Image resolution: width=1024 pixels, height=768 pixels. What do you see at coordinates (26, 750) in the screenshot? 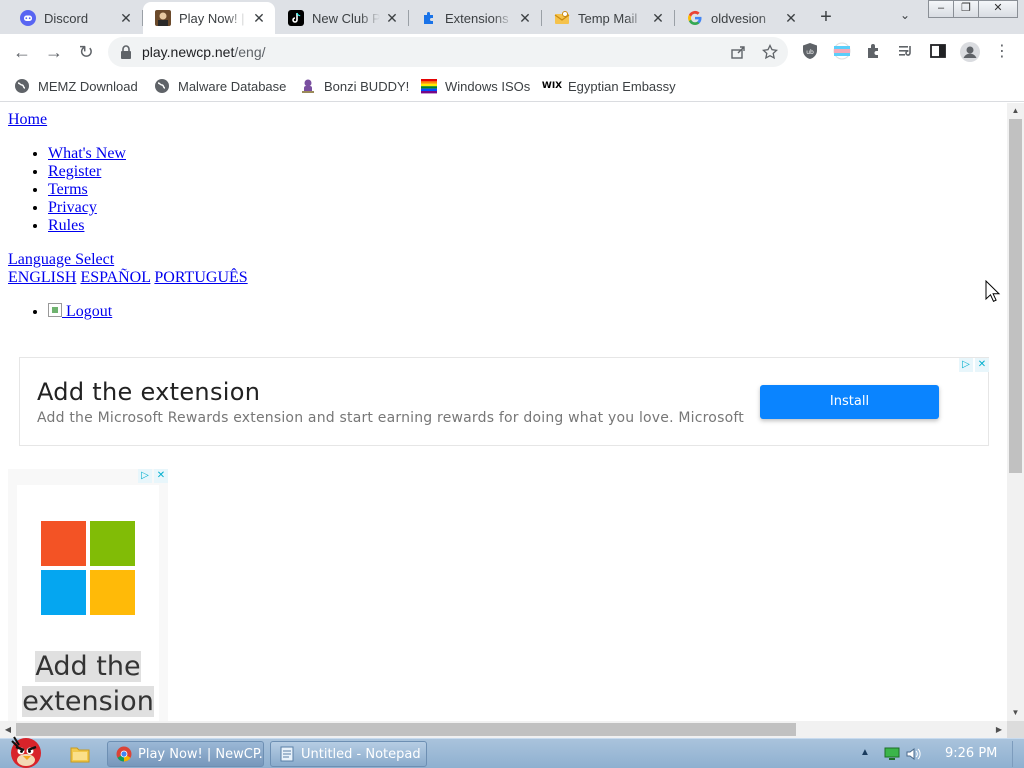
I see `start-button-angry-bird-icon` at bounding box center [26, 750].